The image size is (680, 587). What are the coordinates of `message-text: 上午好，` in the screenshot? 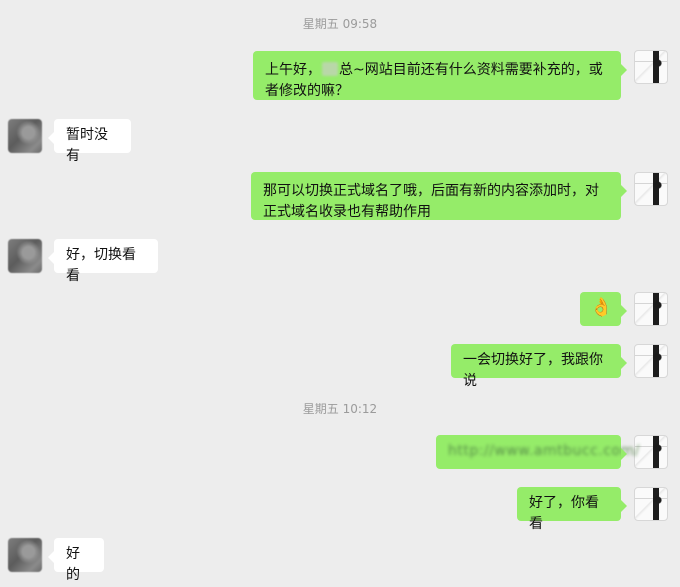 It's located at (293, 70).